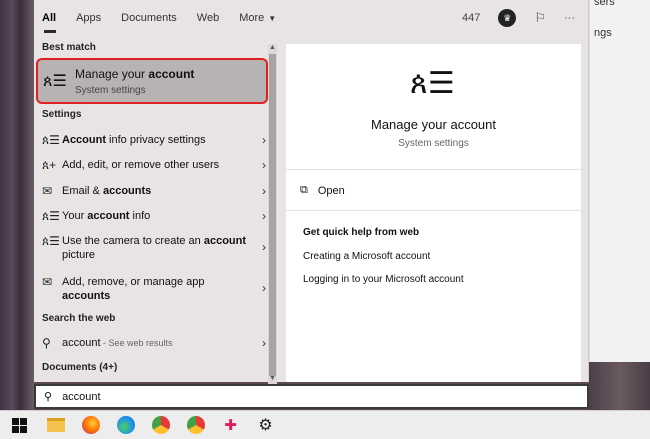 This screenshot has height=439, width=650. What do you see at coordinates (433, 124) in the screenshot?
I see `detail-title: Manage your account` at bounding box center [433, 124].